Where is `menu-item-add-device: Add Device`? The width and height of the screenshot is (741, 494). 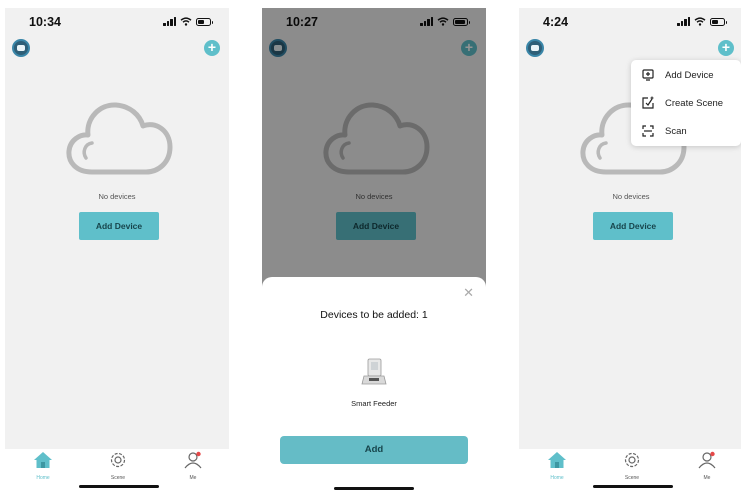
menu-item-add-device: Add Device is located at coordinates (686, 75).